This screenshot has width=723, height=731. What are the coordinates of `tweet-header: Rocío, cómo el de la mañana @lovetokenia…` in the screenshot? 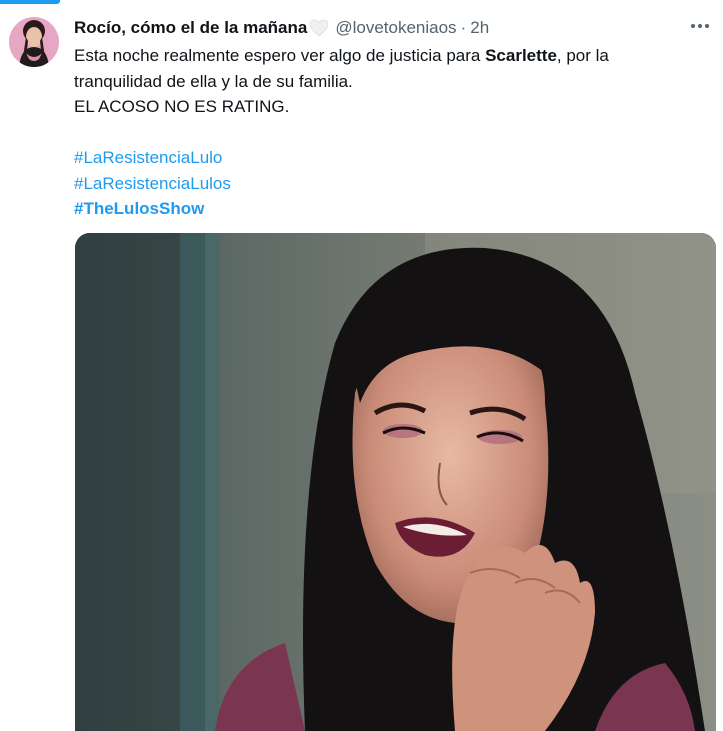 It's located at (378, 28).